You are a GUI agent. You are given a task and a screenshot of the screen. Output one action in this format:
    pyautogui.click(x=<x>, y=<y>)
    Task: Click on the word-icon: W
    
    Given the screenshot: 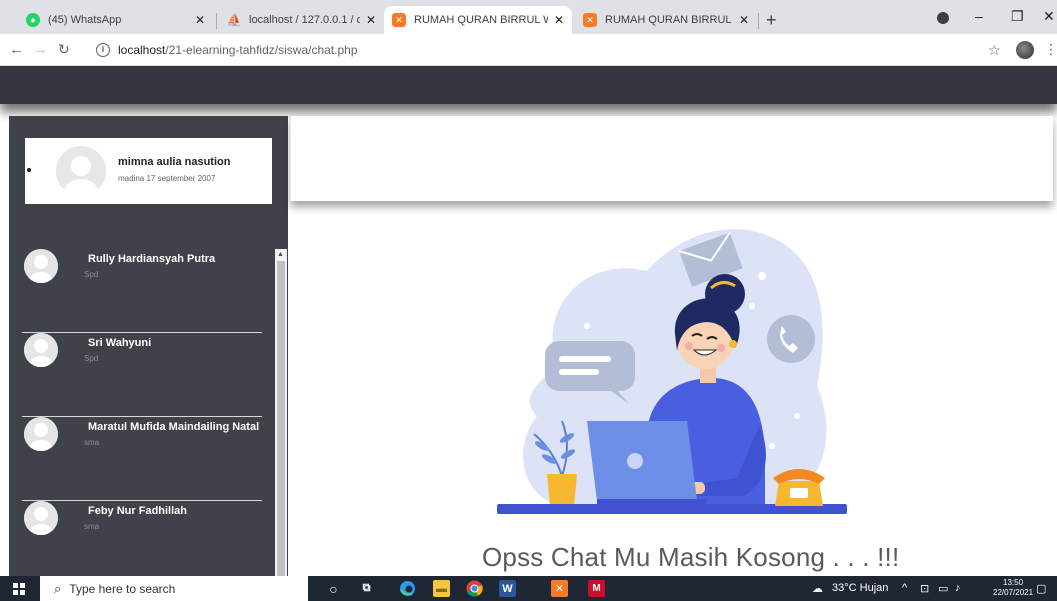 What is the action you would take?
    pyautogui.click(x=507, y=588)
    